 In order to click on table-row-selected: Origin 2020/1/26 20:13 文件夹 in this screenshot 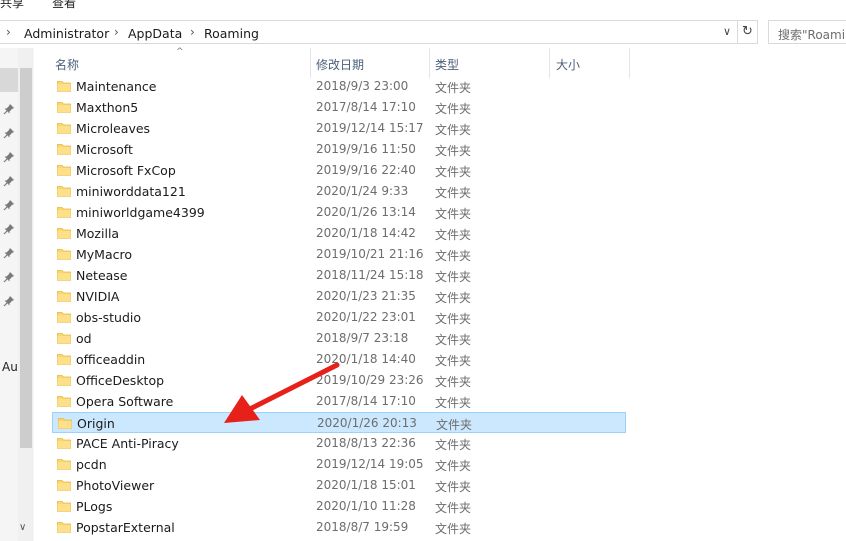, I will do `click(339, 422)`.